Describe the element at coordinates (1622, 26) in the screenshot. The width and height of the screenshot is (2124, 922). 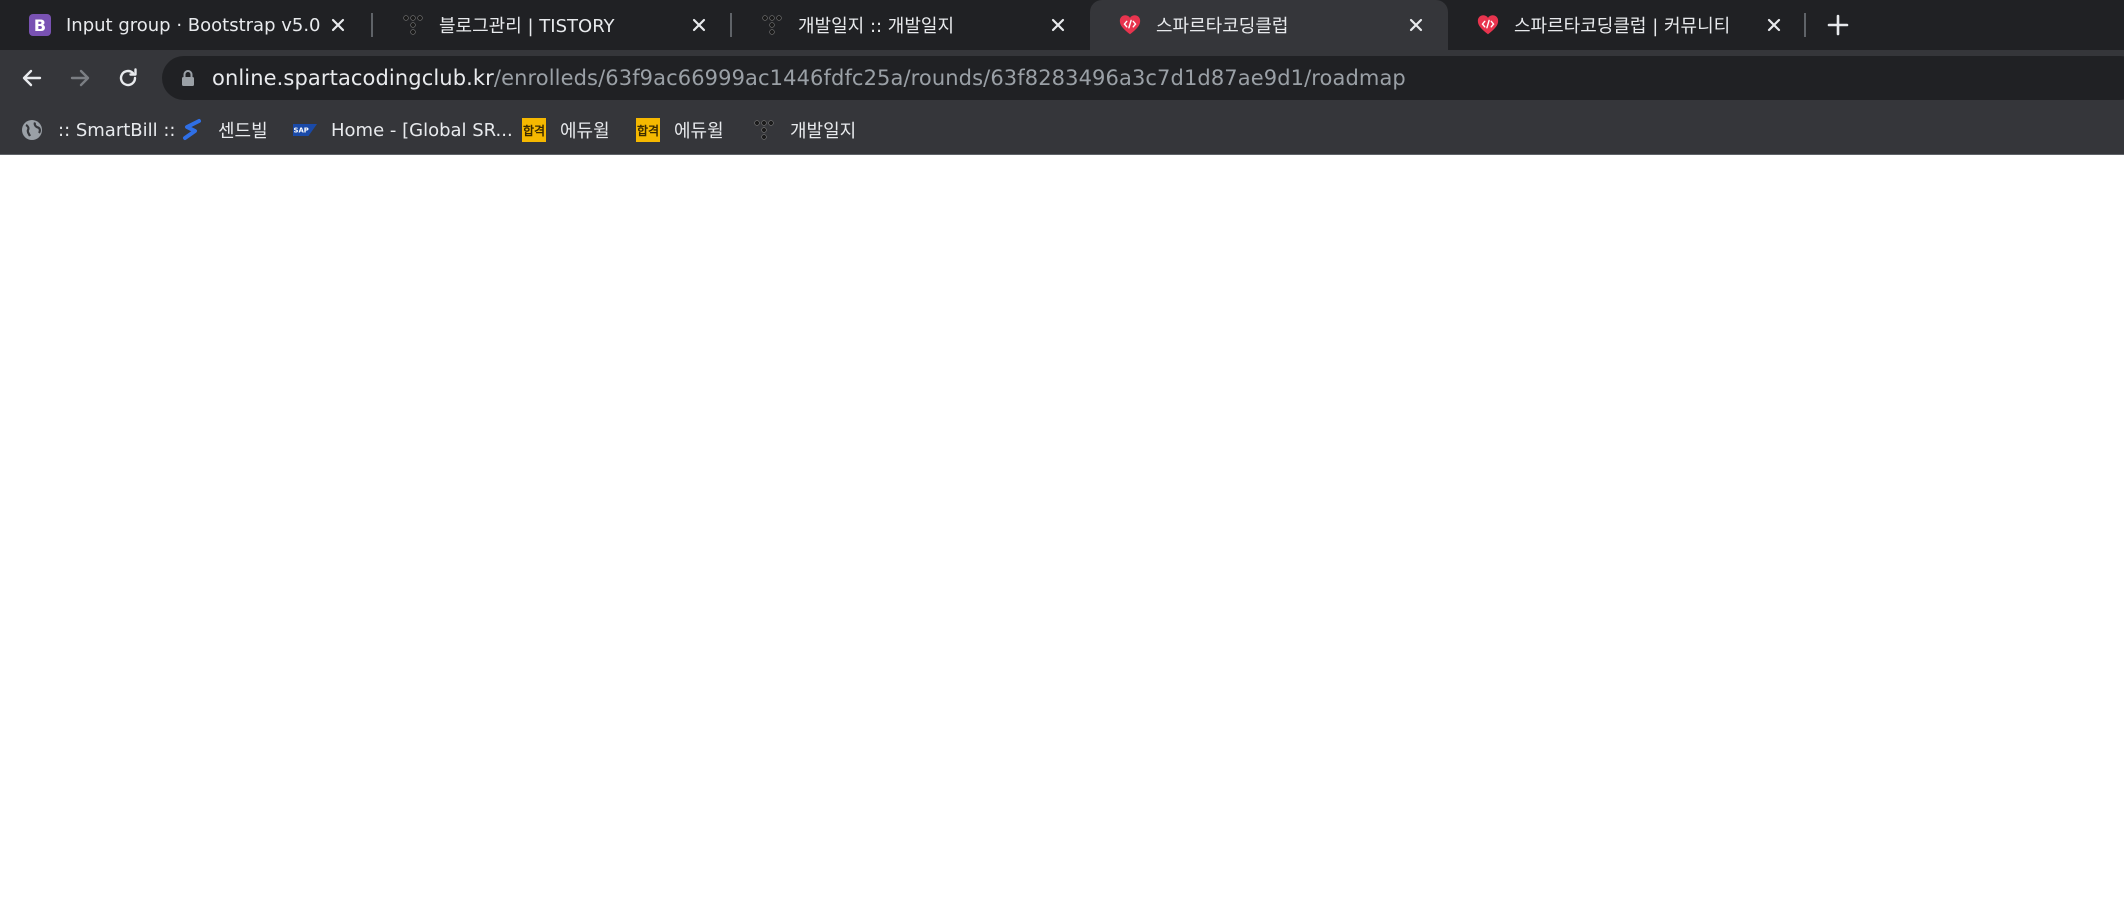
I see `tab-title: 스파르타코딩클럽 | 커뮤니티` at that location.